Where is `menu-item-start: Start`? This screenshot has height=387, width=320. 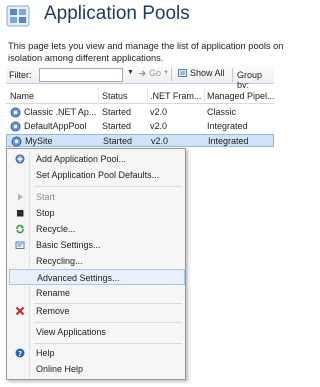
menu-item-start: Start is located at coordinates (97, 197).